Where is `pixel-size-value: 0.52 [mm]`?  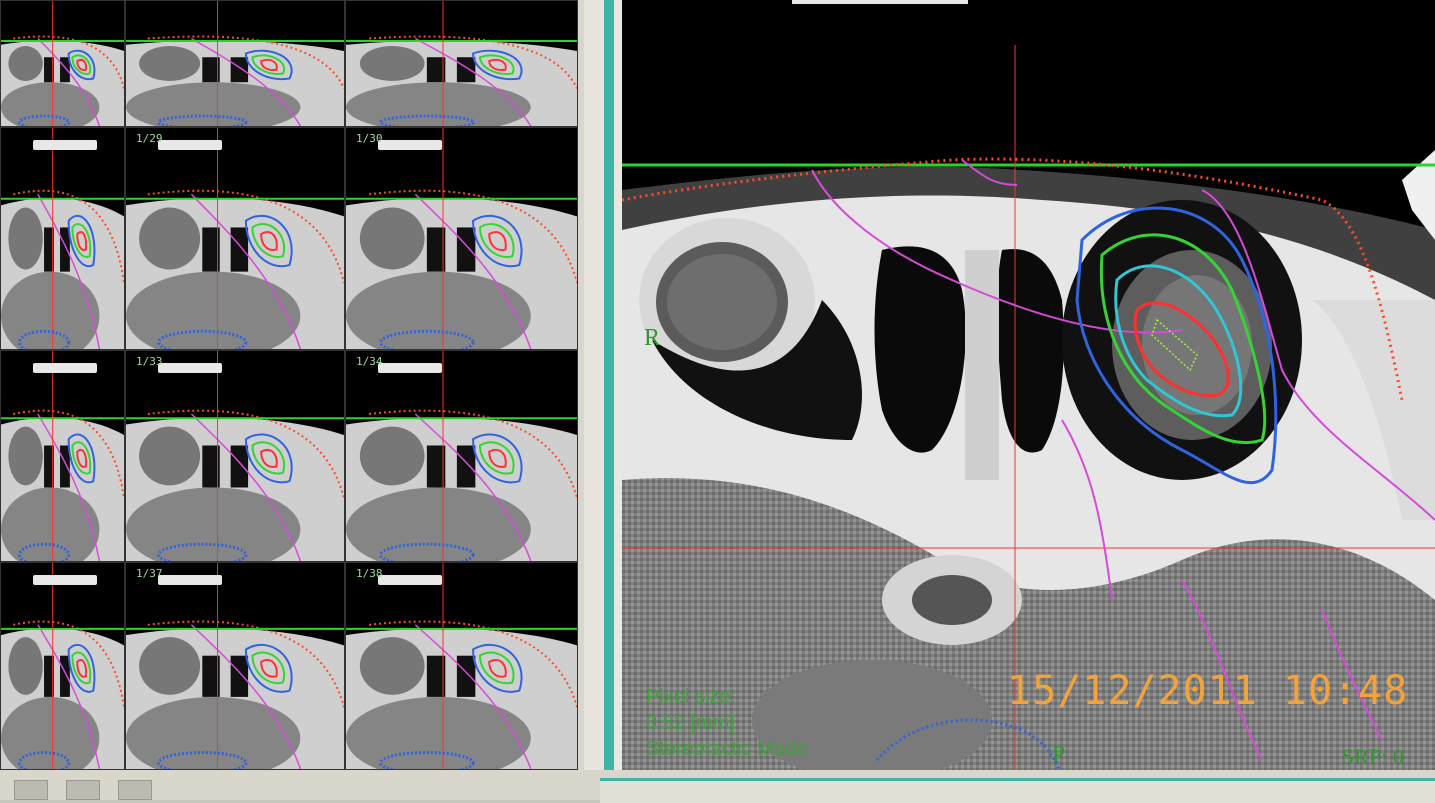
pixel-size-value: 0.52 [mm] is located at coordinates (690, 723).